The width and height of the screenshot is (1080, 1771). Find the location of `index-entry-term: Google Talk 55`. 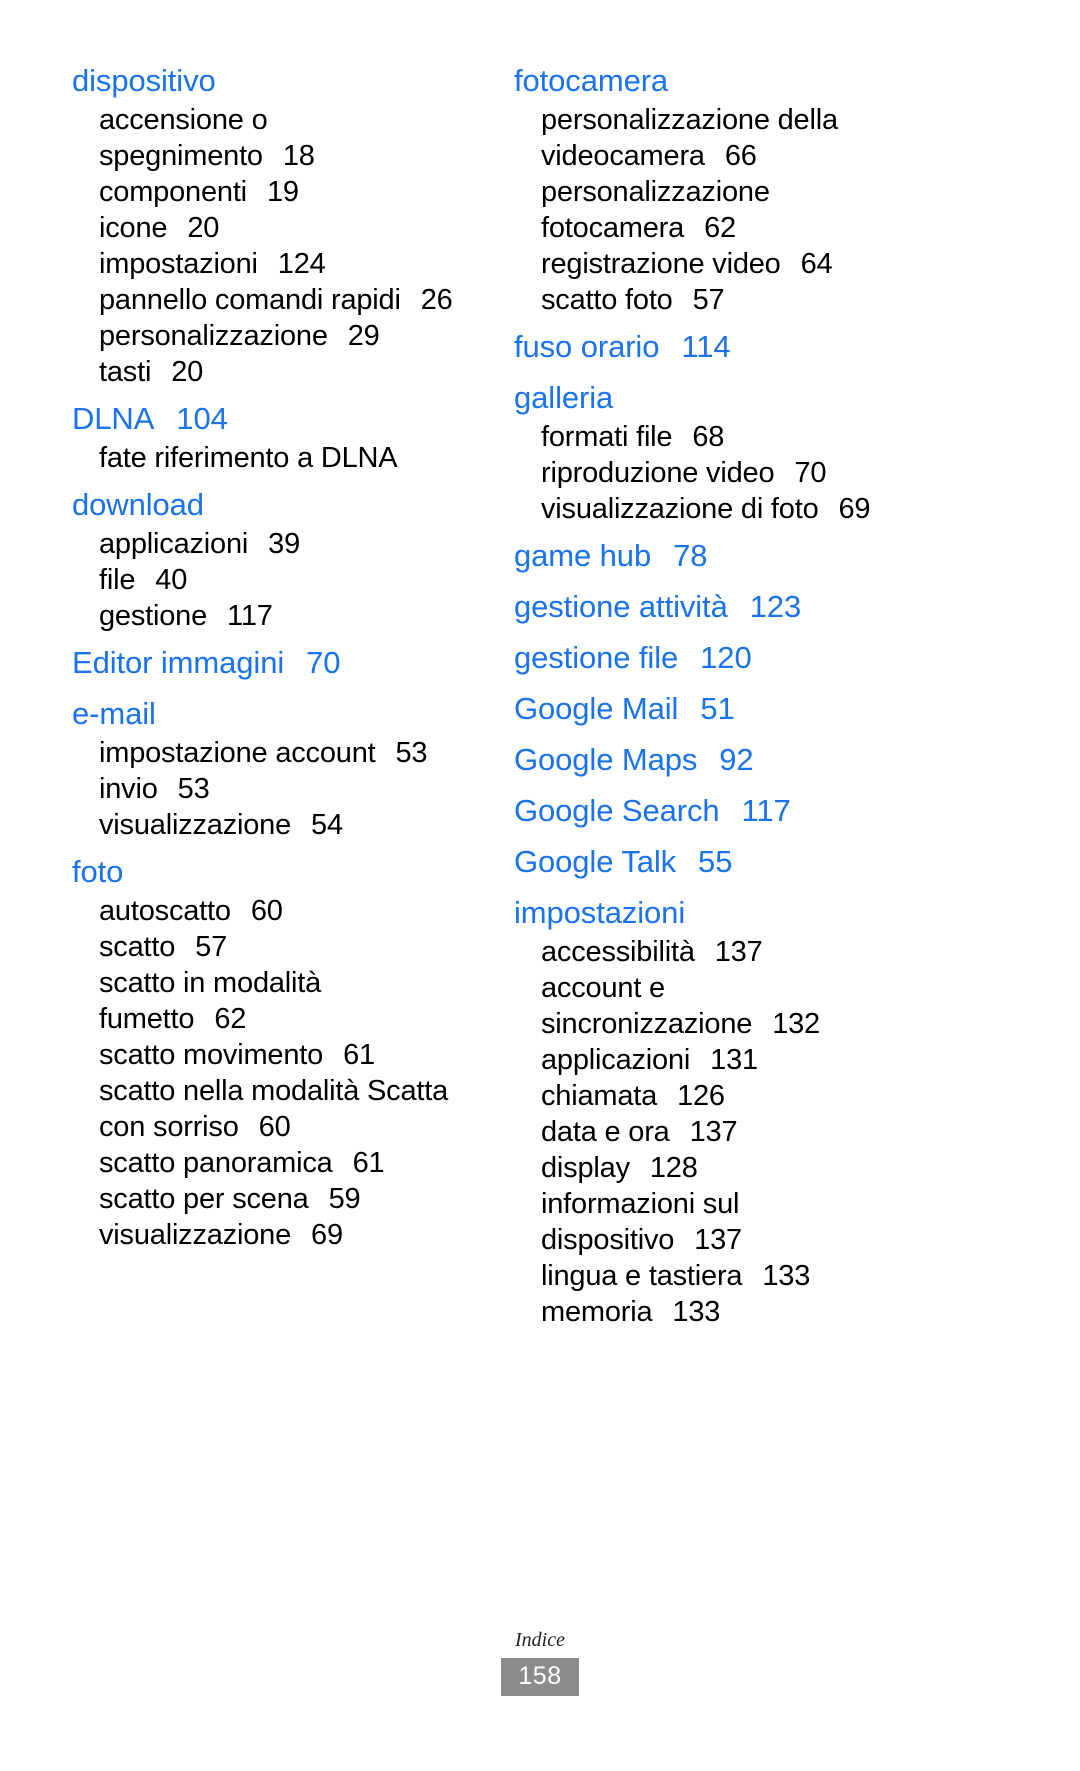

index-entry-term: Google Talk 55 is located at coordinates (721, 861).